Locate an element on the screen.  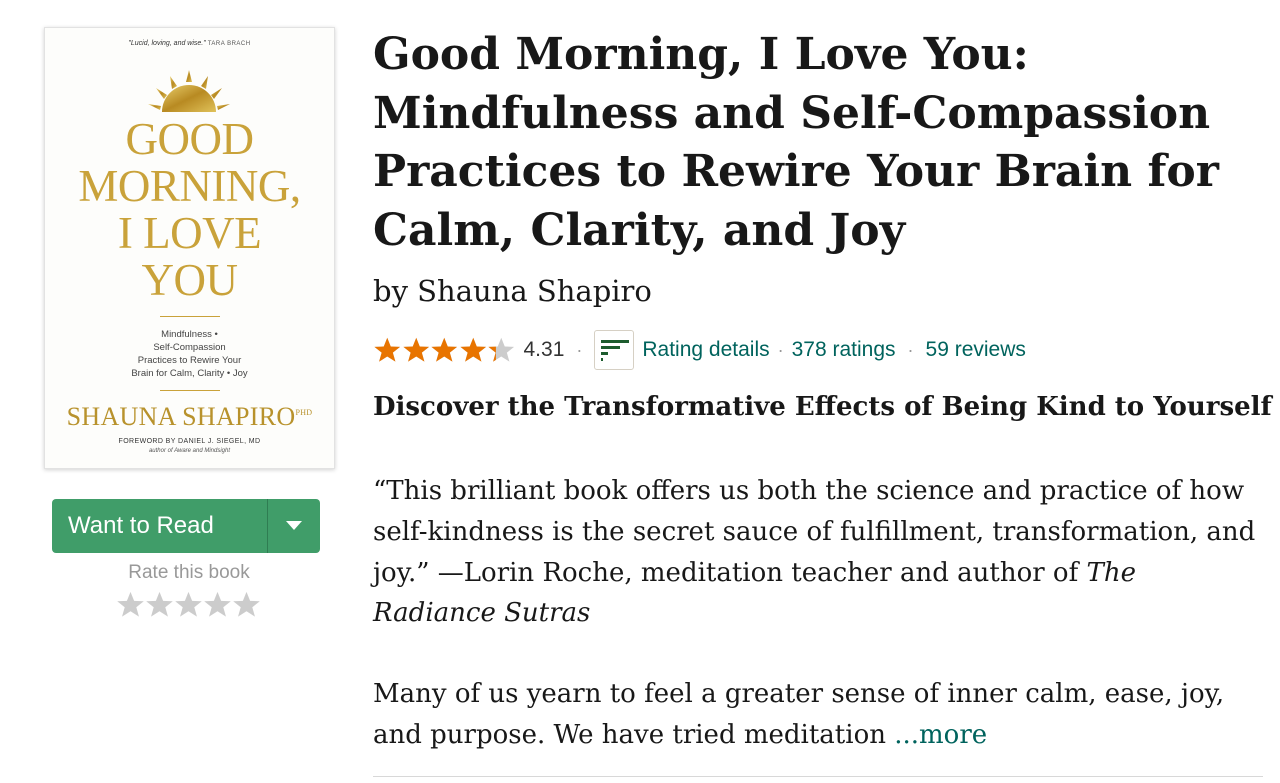
average-rating-stars is located at coordinates (444, 350).